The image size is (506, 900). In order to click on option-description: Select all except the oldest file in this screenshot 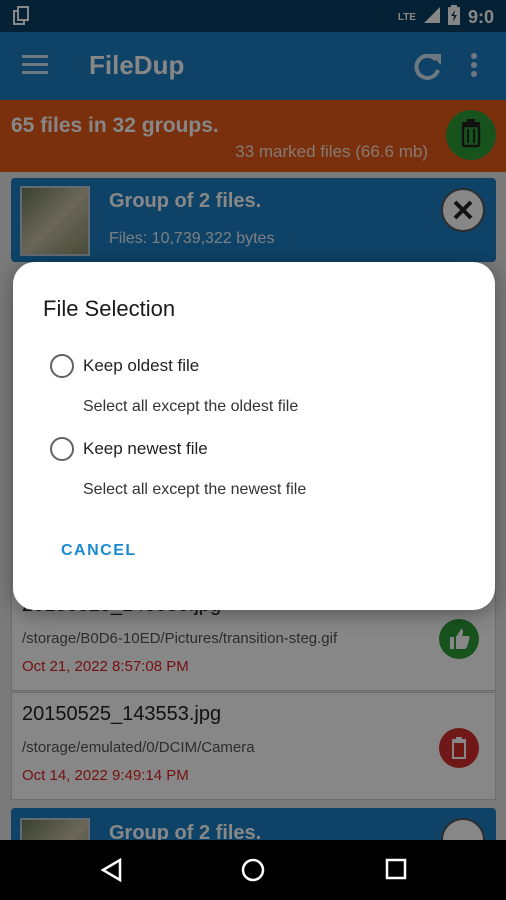, I will do `click(191, 406)`.